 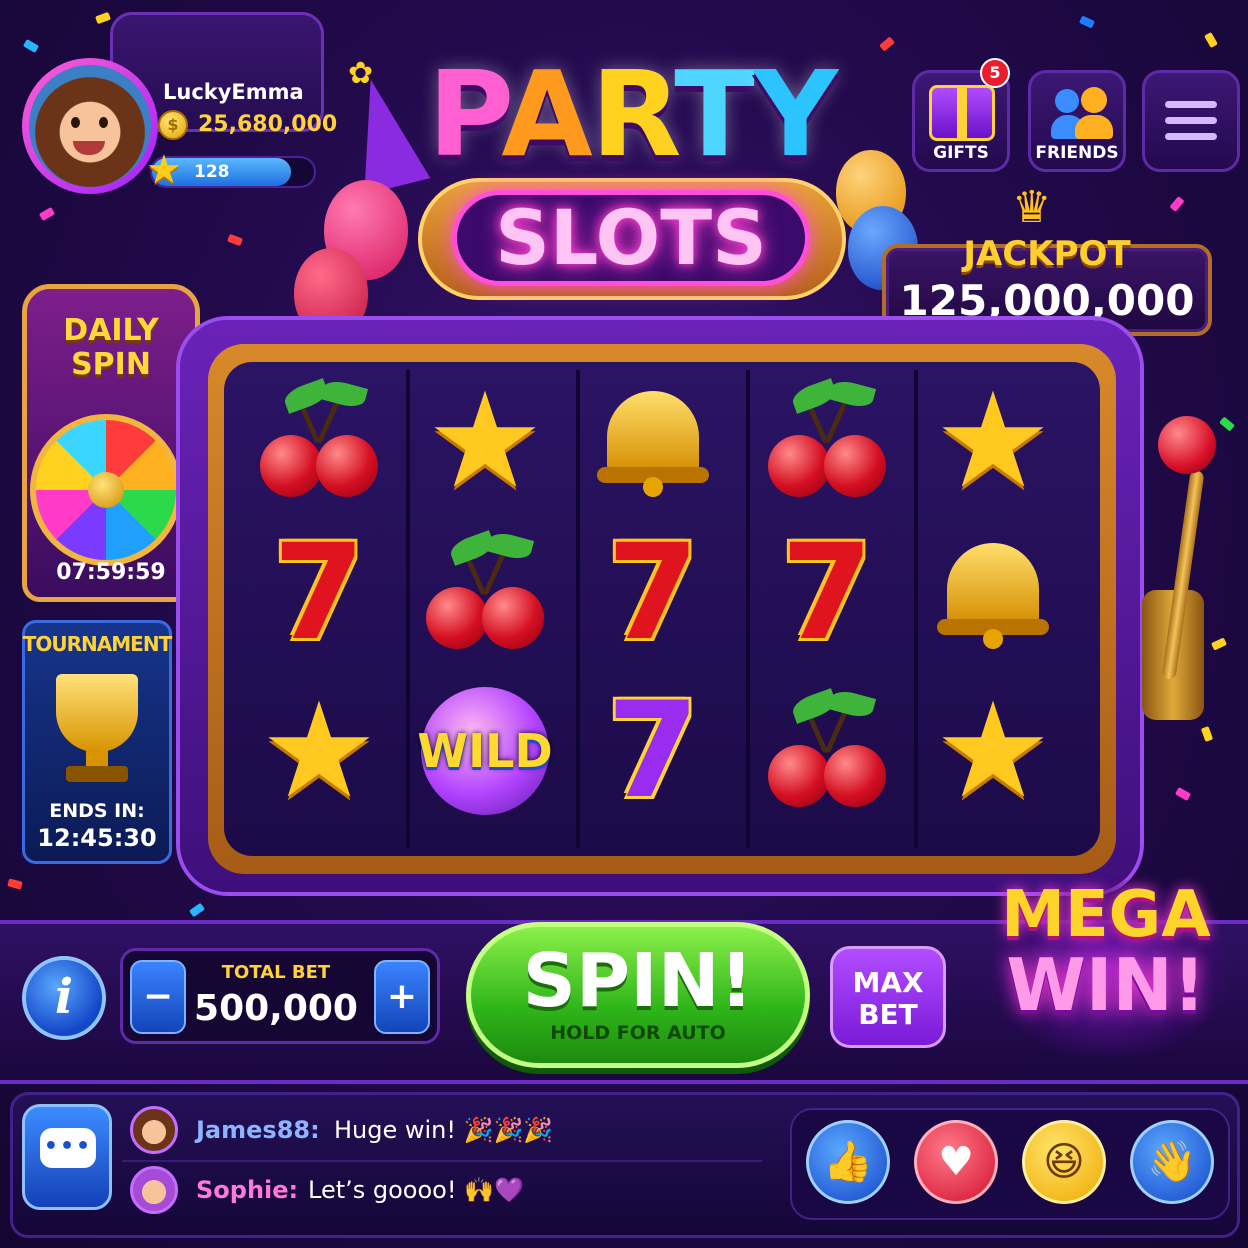 I want to click on avatar, so click(x=90, y=126).